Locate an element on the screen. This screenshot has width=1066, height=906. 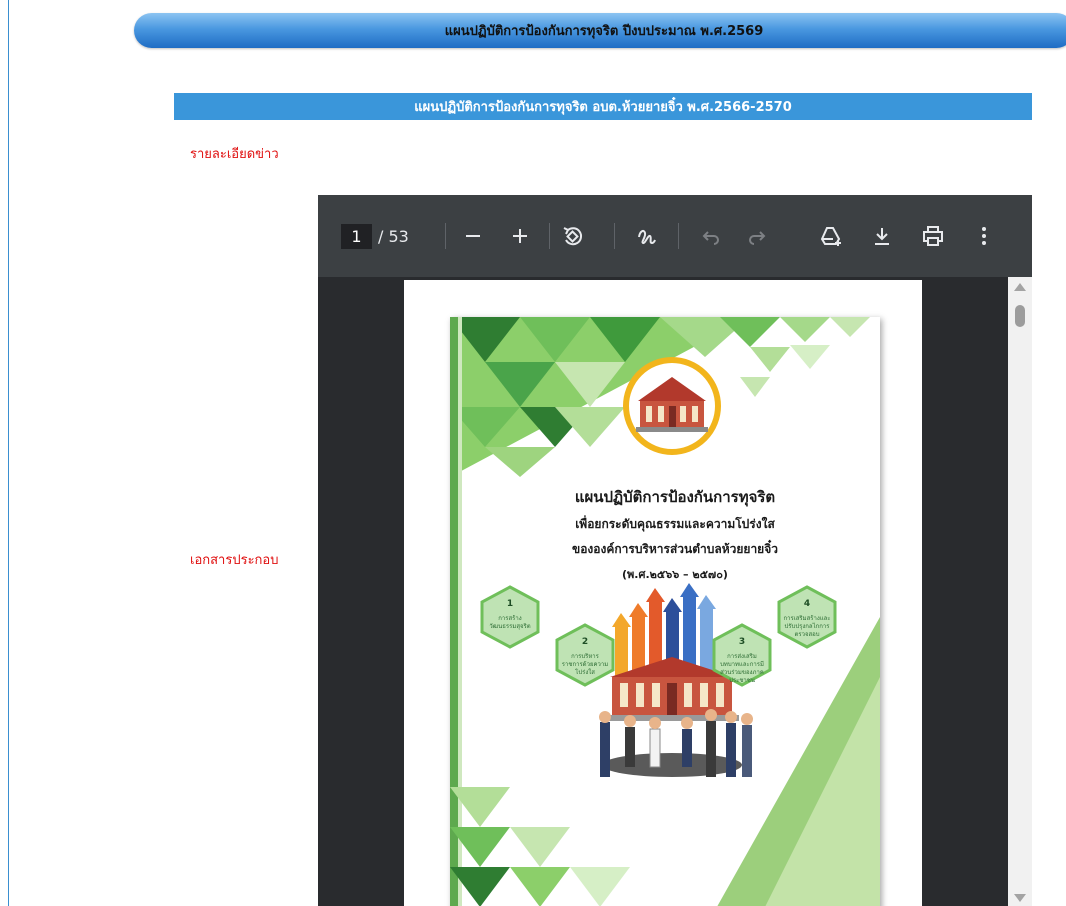
more-icon is located at coordinates (984, 236).